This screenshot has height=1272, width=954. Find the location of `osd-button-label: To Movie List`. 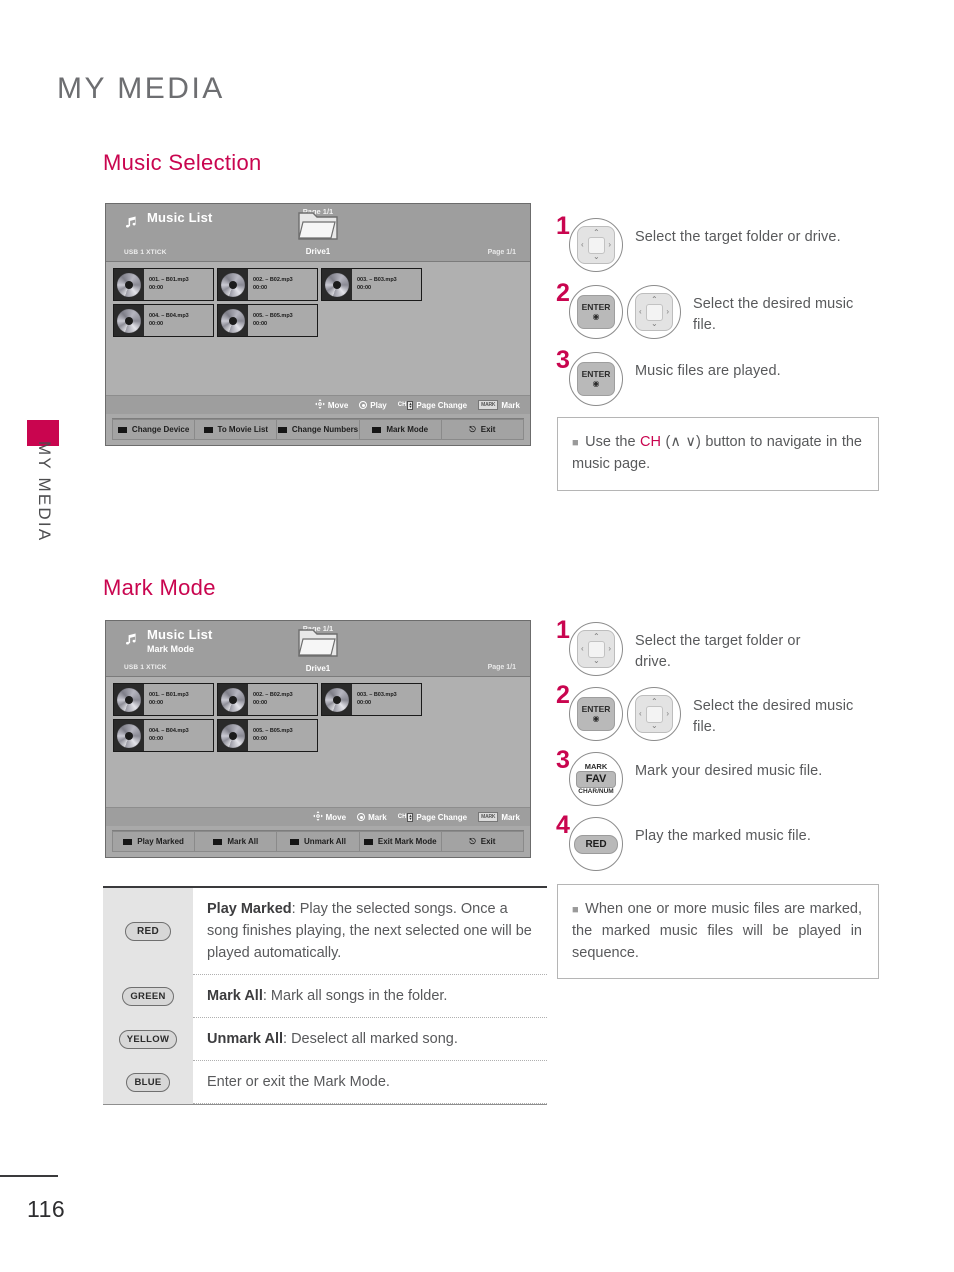

osd-button-label: To Movie List is located at coordinates (243, 429).